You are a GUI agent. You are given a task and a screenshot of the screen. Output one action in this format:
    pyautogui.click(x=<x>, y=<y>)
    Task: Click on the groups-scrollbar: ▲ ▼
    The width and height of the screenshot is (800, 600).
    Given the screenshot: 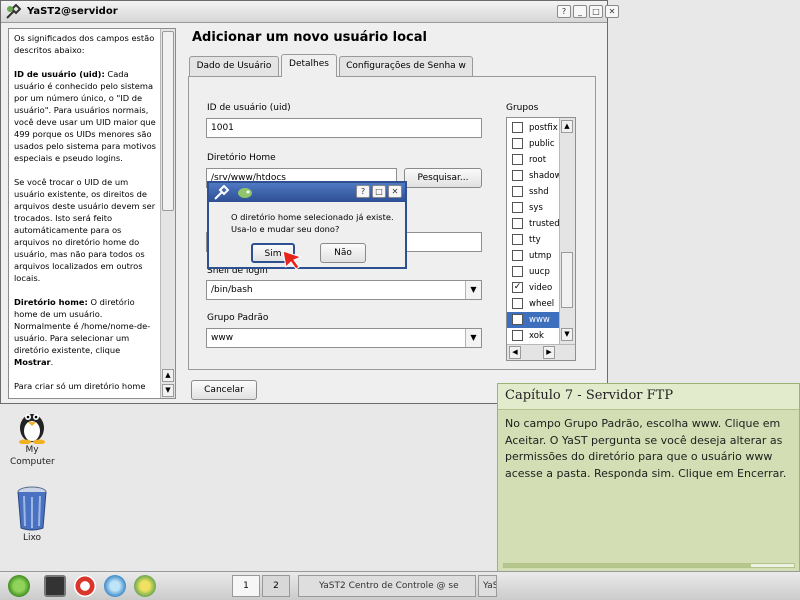 What is the action you would take?
    pyautogui.click(x=567, y=231)
    